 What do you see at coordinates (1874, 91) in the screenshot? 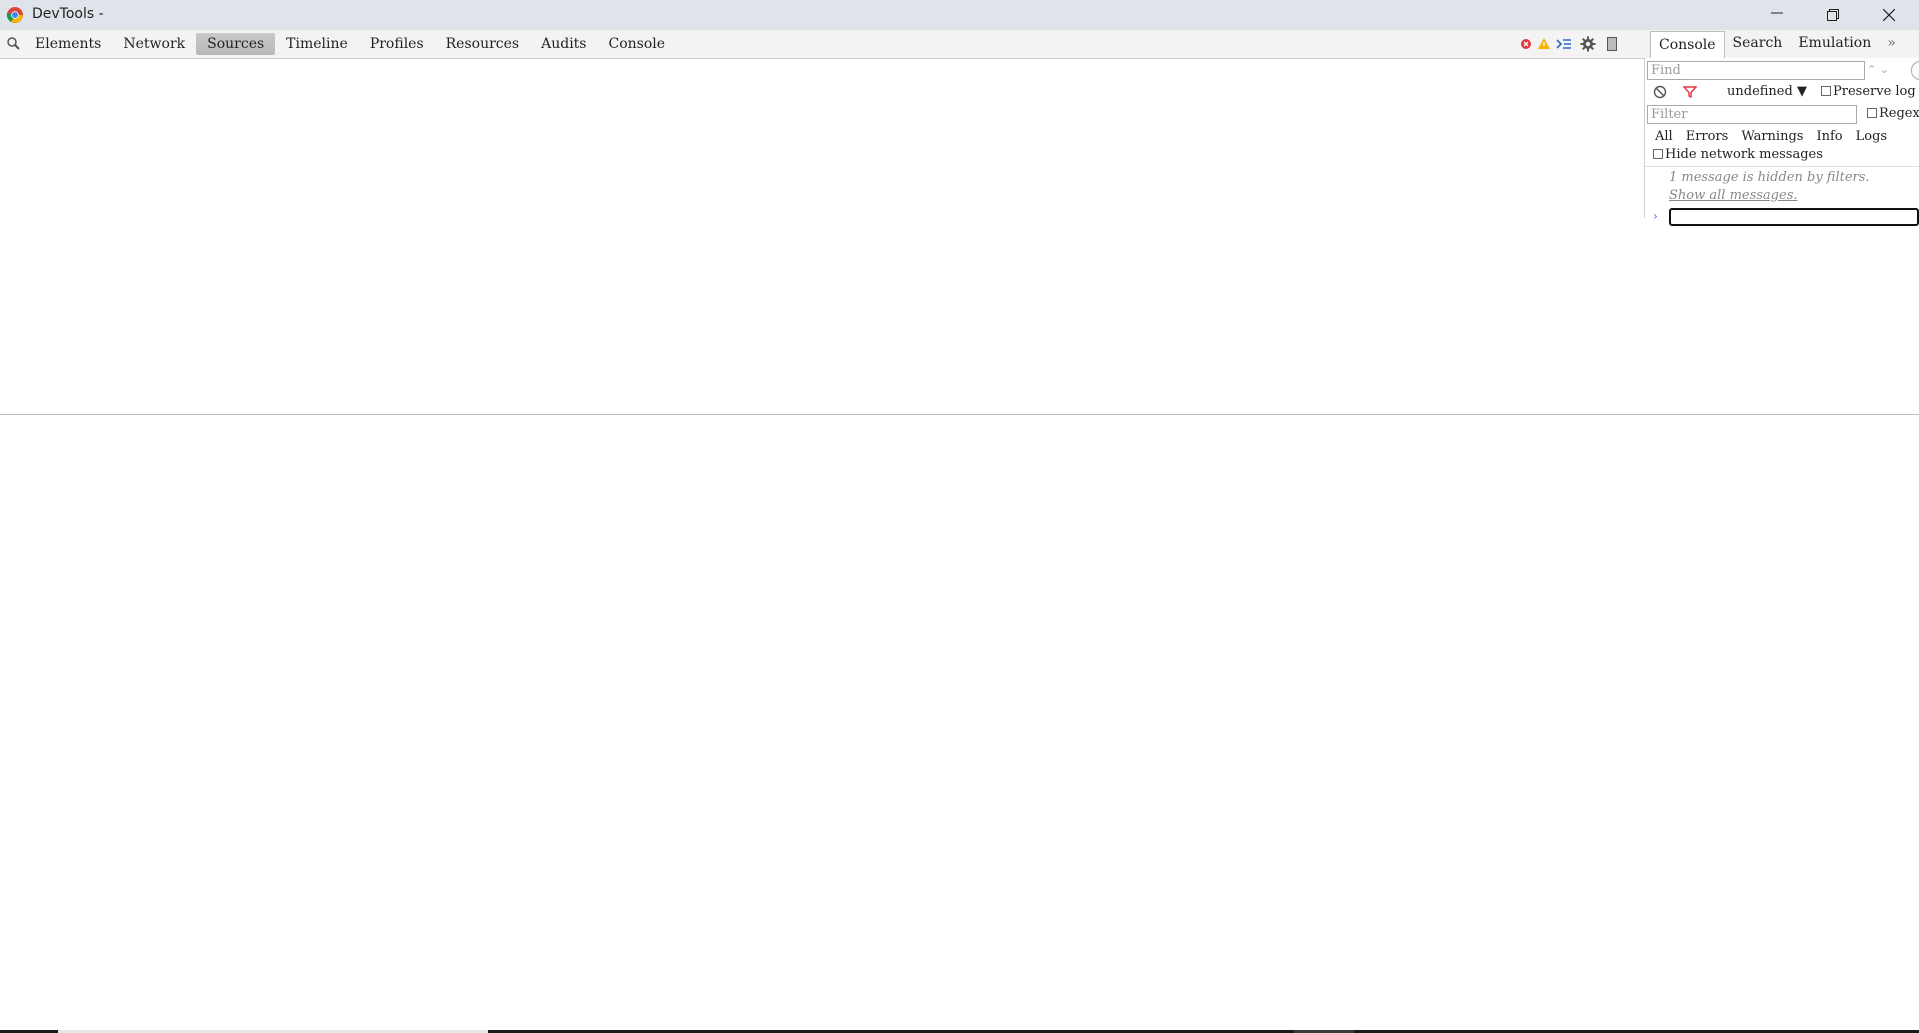
I see `preserve-log-label: Preserve log` at bounding box center [1874, 91].